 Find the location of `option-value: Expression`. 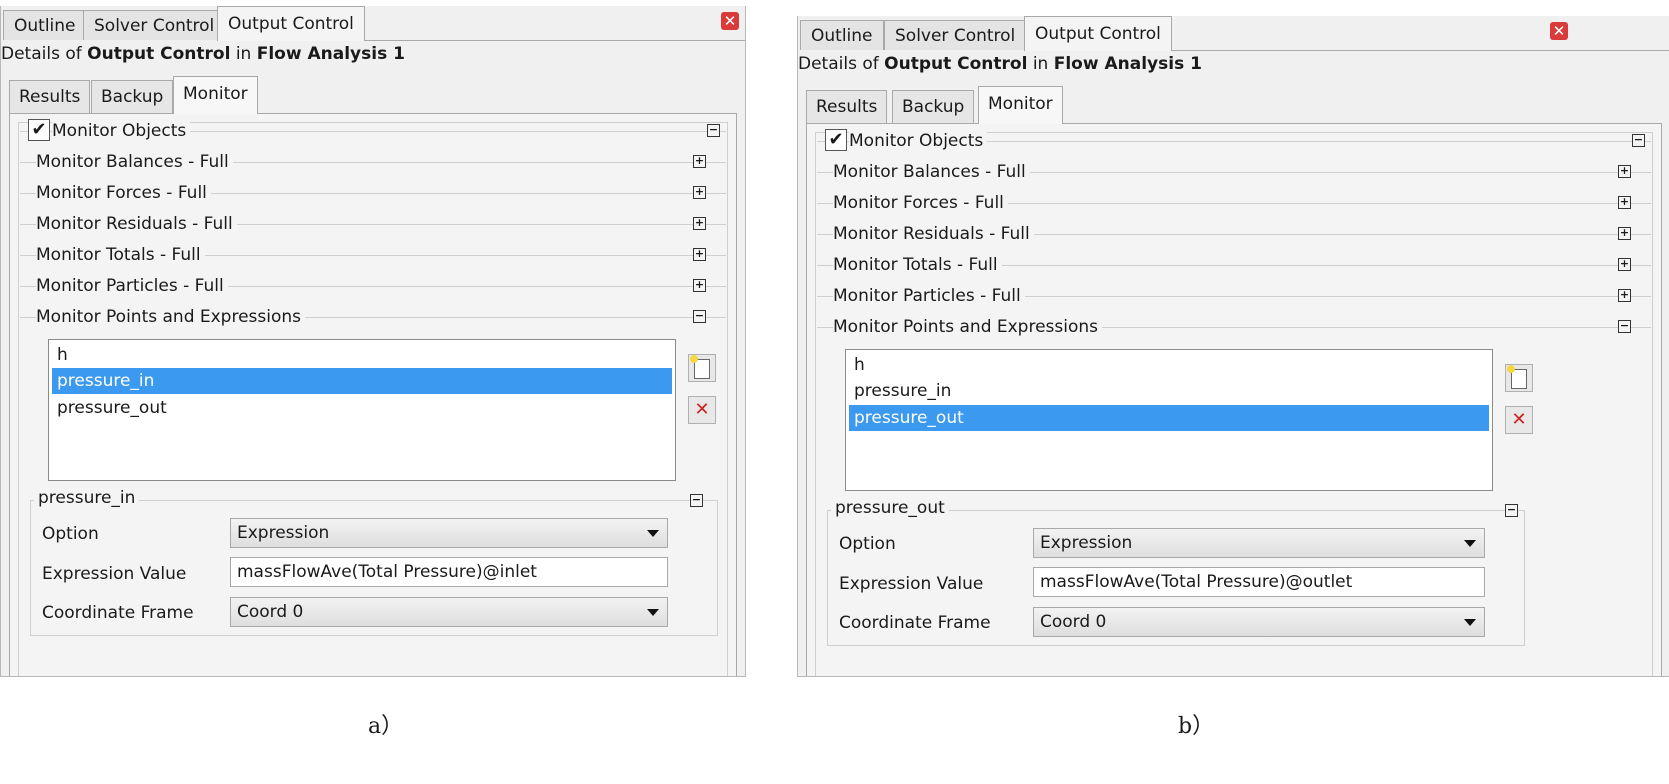

option-value: Expression is located at coordinates (283, 533).